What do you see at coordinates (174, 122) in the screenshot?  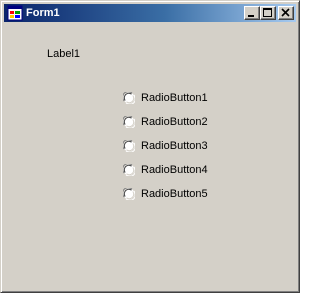 I see `radio-label: RadioButton2` at bounding box center [174, 122].